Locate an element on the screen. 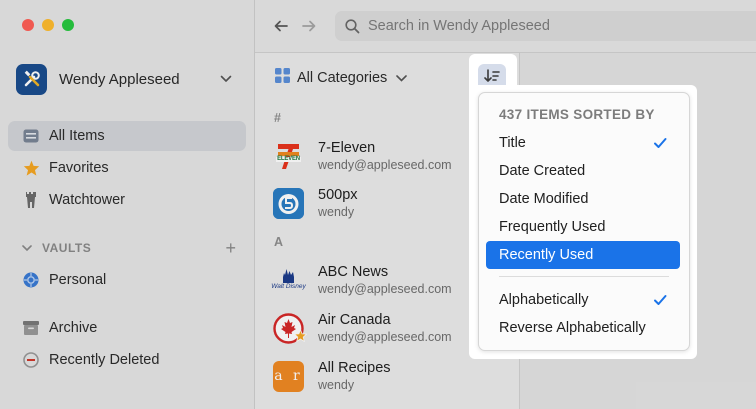 The height and width of the screenshot is (409, 756). order-reverse-alphabetically: Reverse Alphabetically is located at coordinates (583, 328).